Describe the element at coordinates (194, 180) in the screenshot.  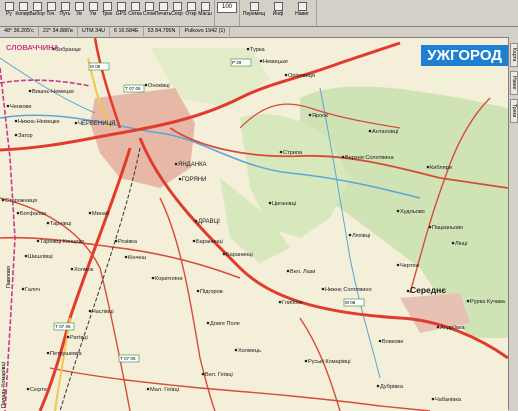
I see `place-label: ГОРЯНИ` at that location.